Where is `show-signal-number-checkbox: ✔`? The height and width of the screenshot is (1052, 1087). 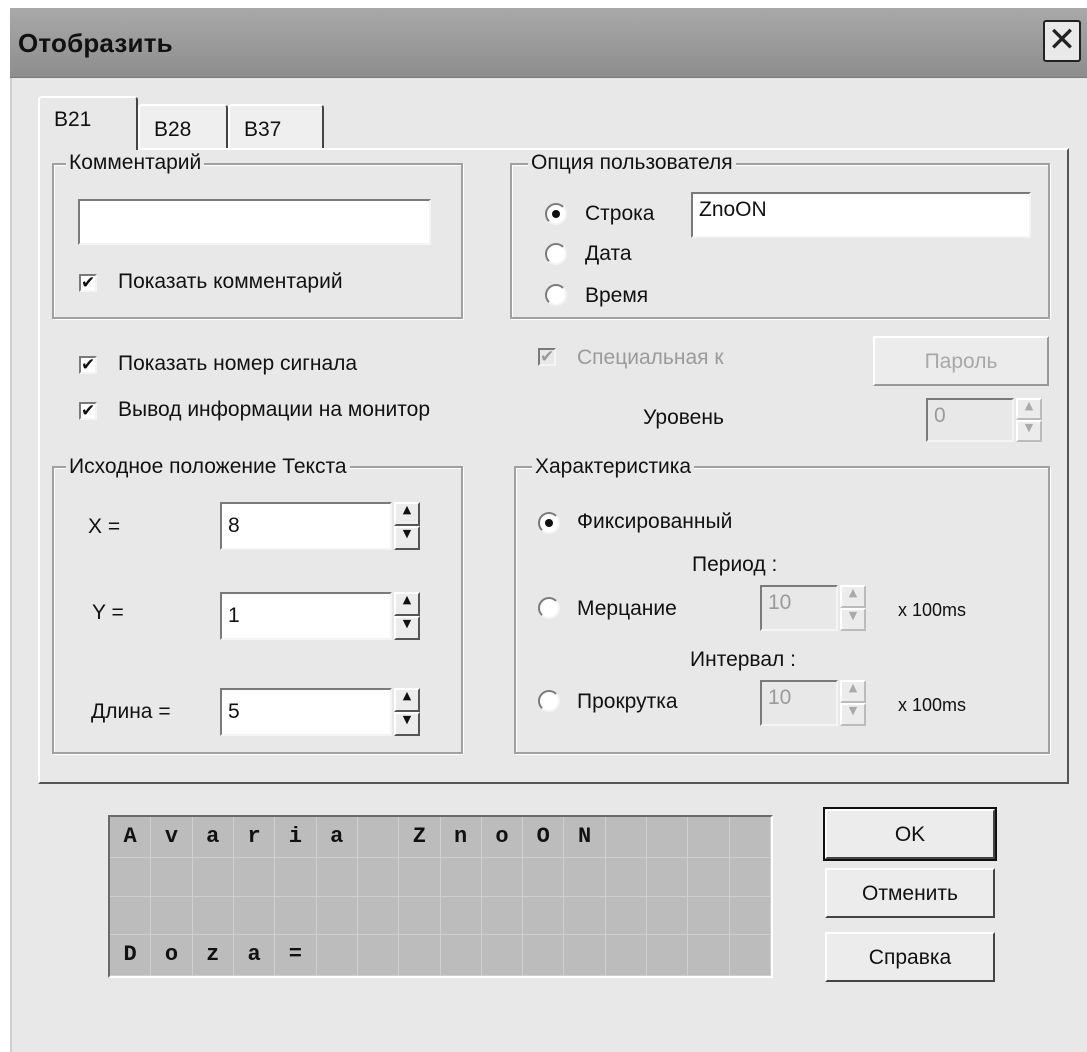
show-signal-number-checkbox: ✔ is located at coordinates (88, 365).